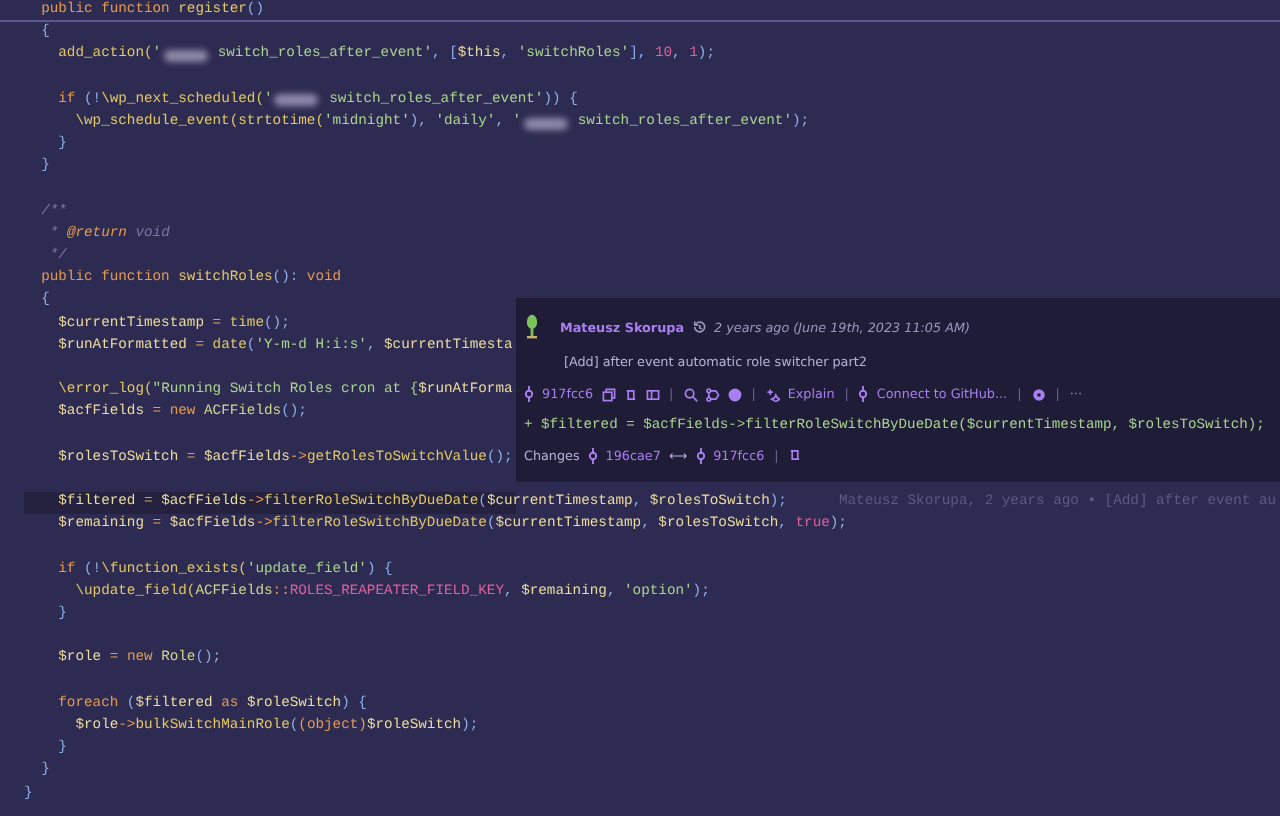 This screenshot has height=816, width=1280. Describe the element at coordinates (699, 327) in the screenshot. I see `history-icon` at that location.